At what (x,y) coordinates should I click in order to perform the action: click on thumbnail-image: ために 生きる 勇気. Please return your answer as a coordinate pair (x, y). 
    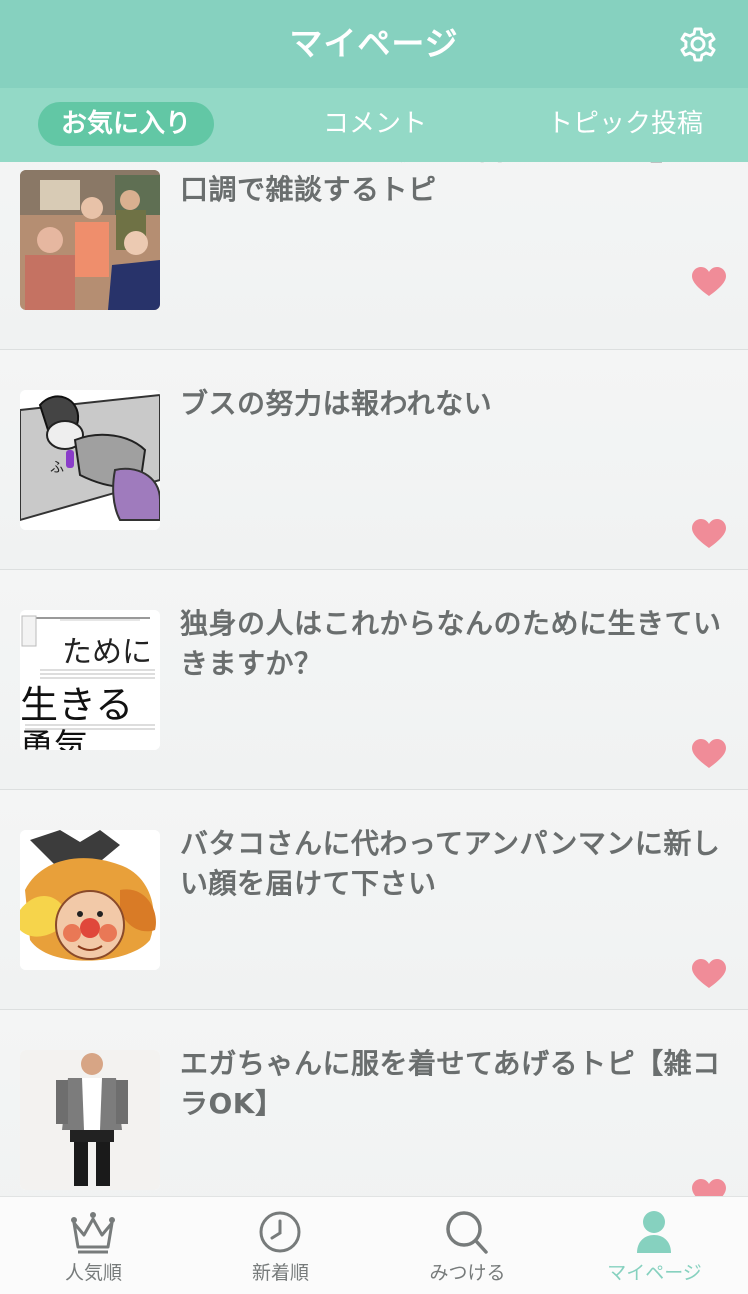
    Looking at the image, I should click on (90, 680).